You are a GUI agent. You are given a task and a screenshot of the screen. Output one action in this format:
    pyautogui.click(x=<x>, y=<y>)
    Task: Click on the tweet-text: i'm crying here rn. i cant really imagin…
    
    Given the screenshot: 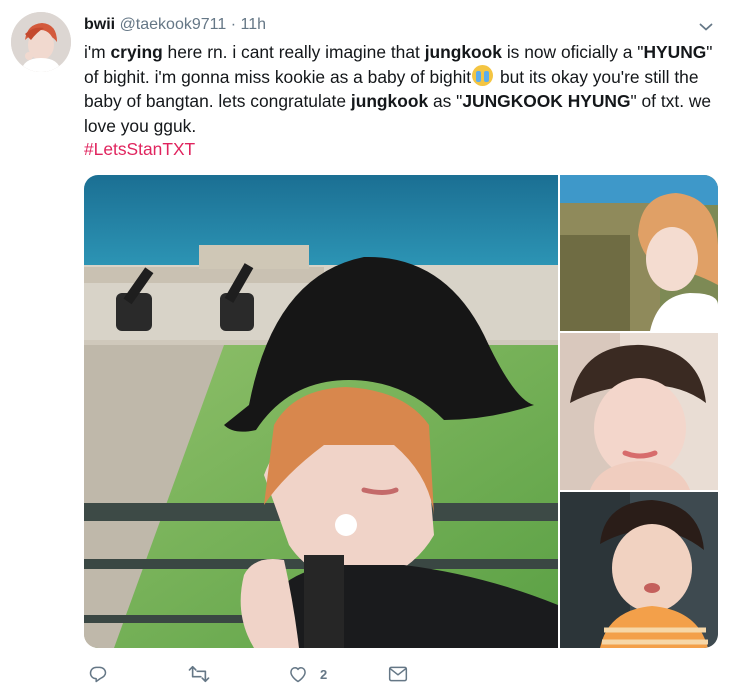 What is the action you would take?
    pyautogui.click(x=402, y=89)
    